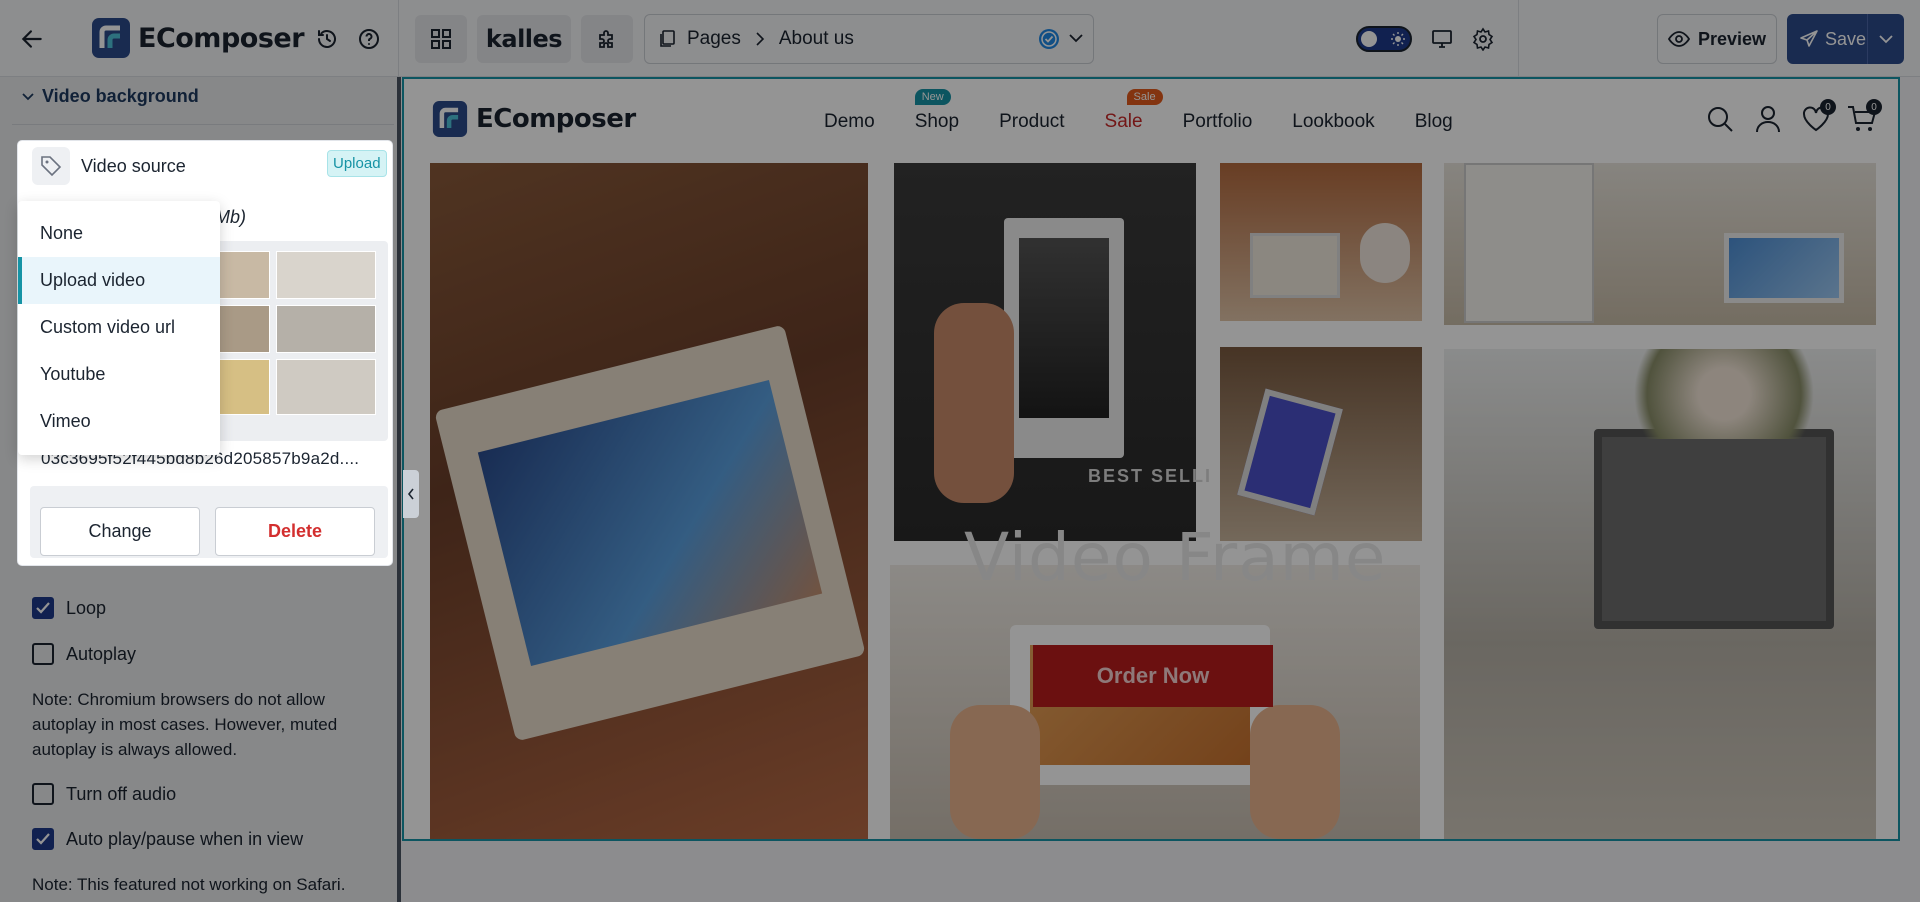 This screenshot has width=1920, height=902. Describe the element at coordinates (43, 794) in the screenshot. I see `turn-off-audio-checkbox` at that location.